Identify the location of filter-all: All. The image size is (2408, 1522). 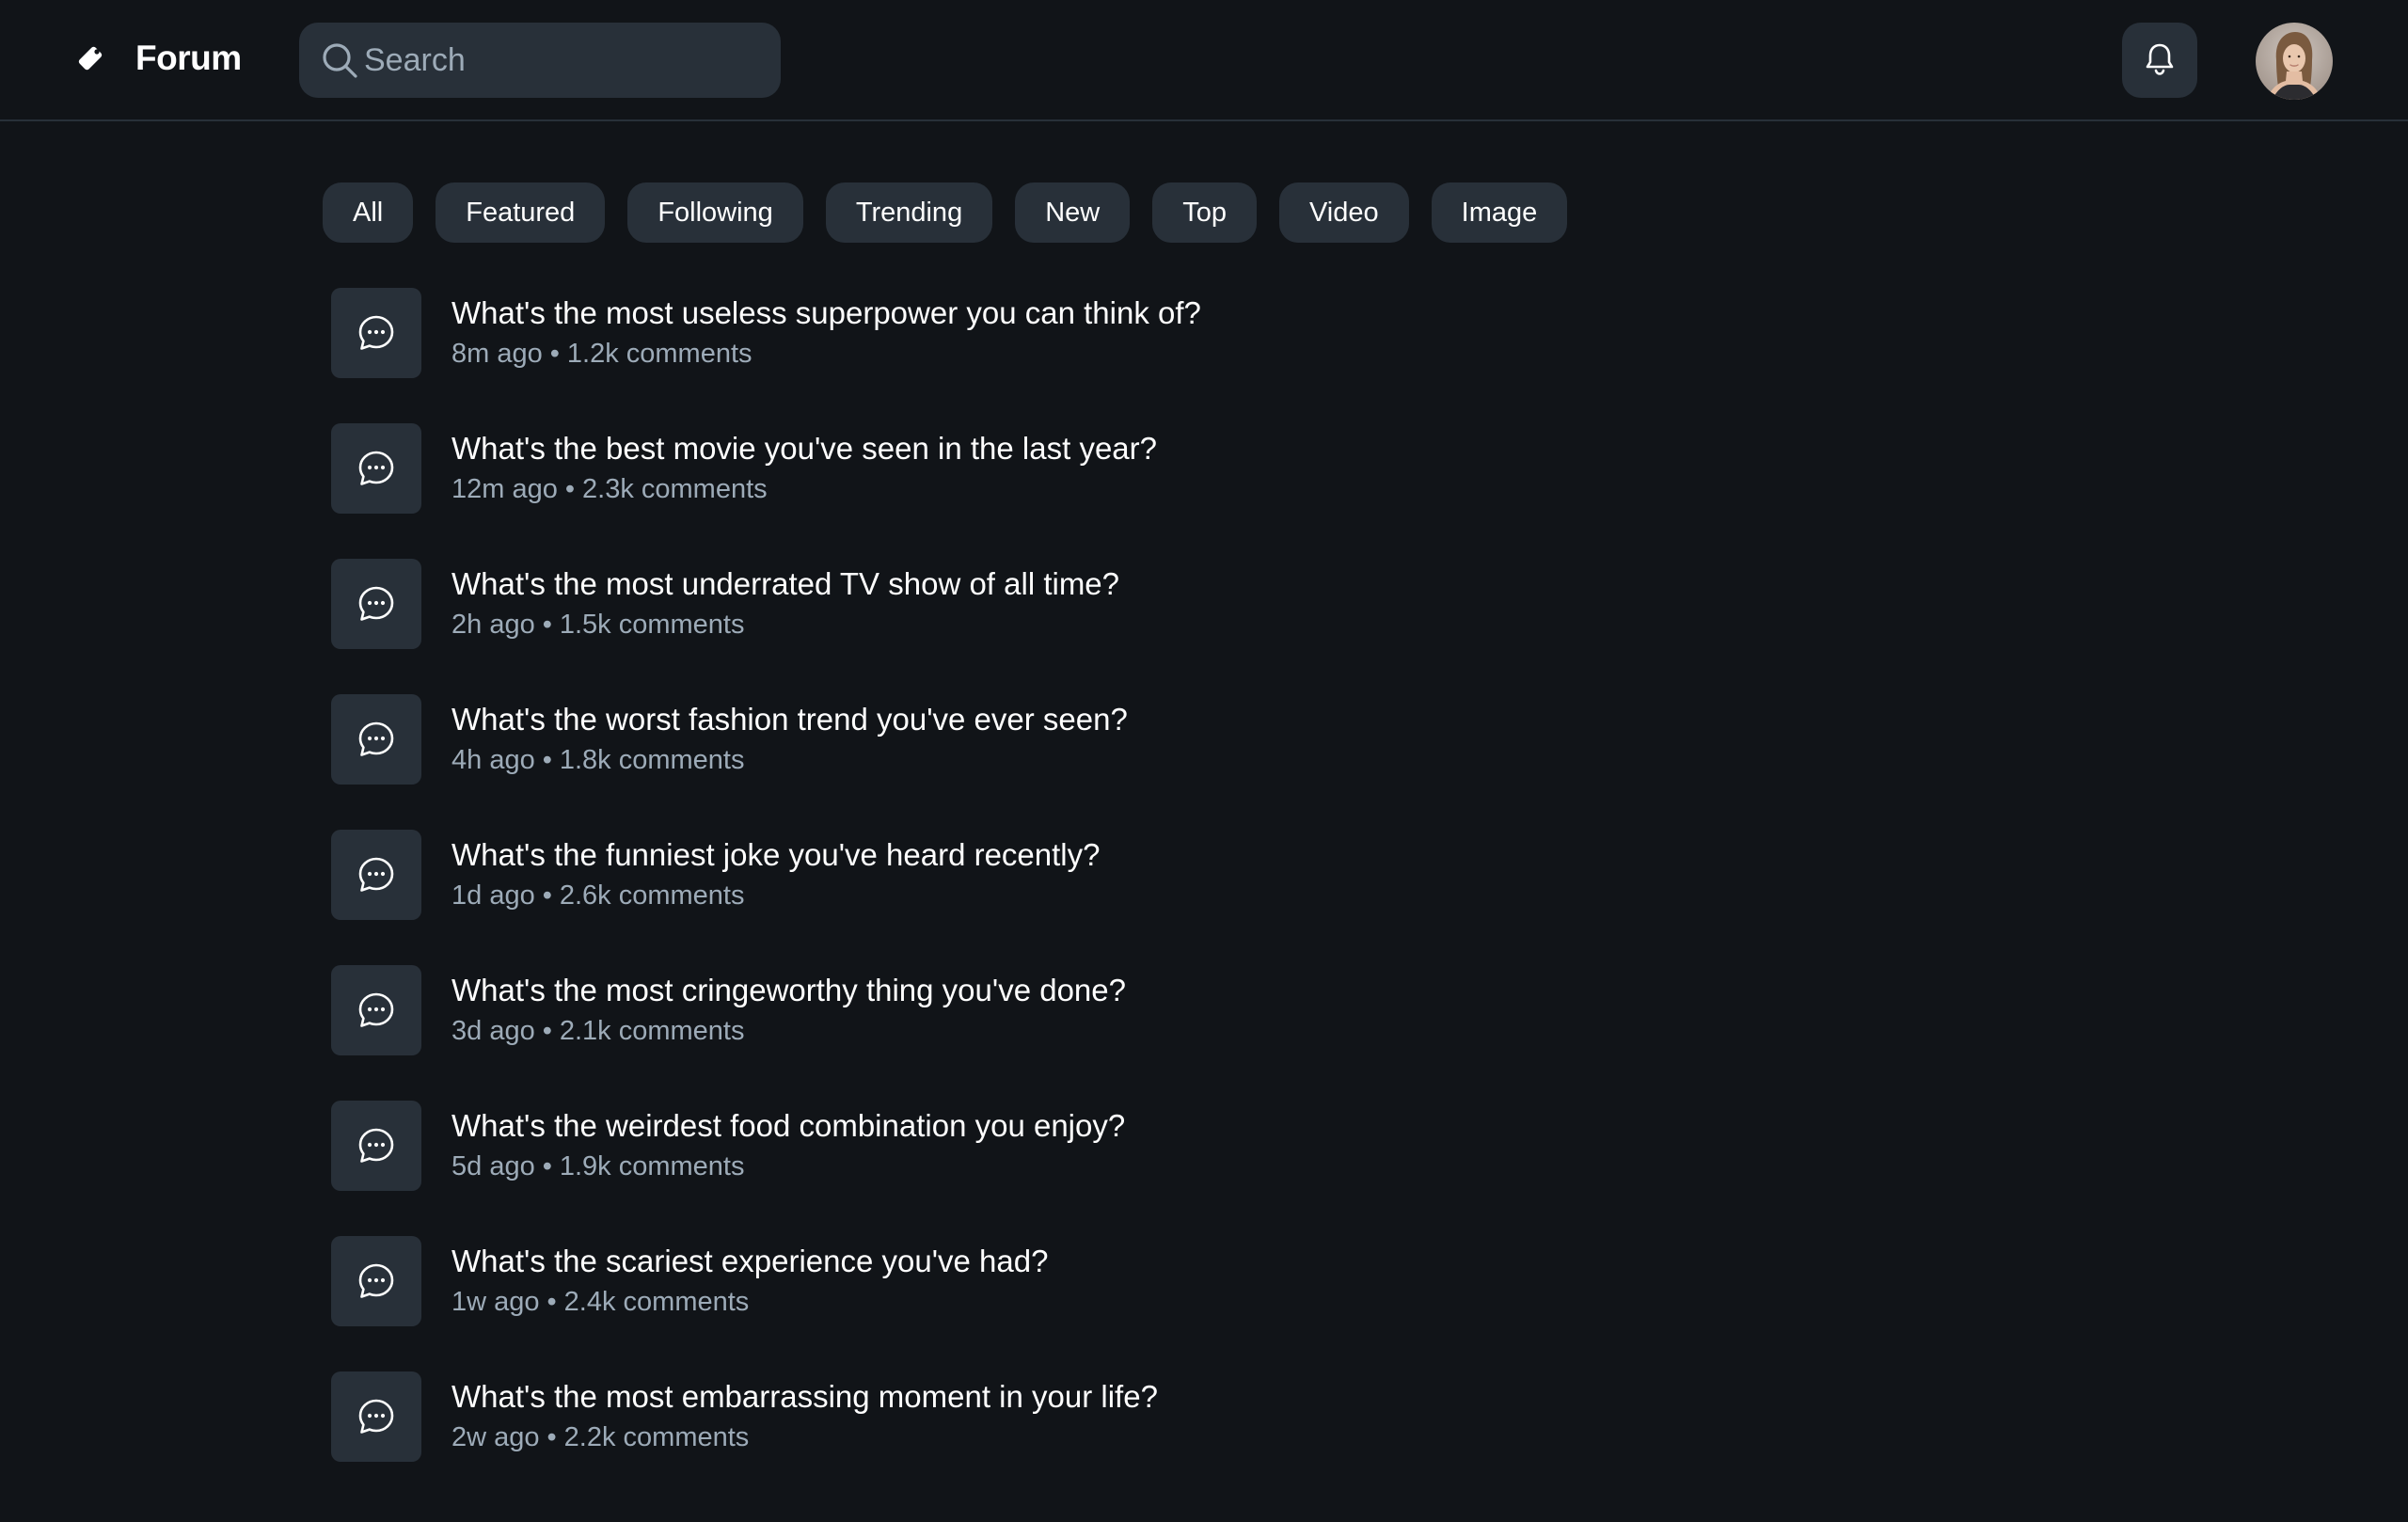
(369, 213).